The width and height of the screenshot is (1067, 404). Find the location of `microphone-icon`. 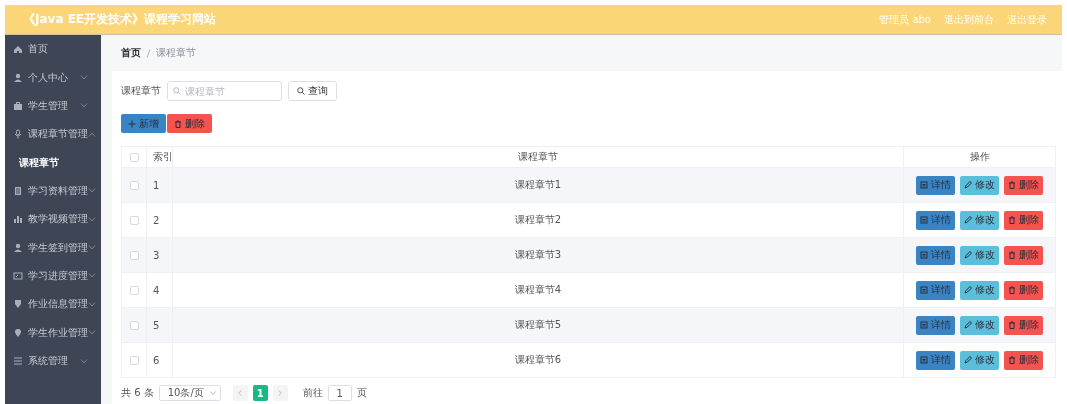

microphone-icon is located at coordinates (18, 134).